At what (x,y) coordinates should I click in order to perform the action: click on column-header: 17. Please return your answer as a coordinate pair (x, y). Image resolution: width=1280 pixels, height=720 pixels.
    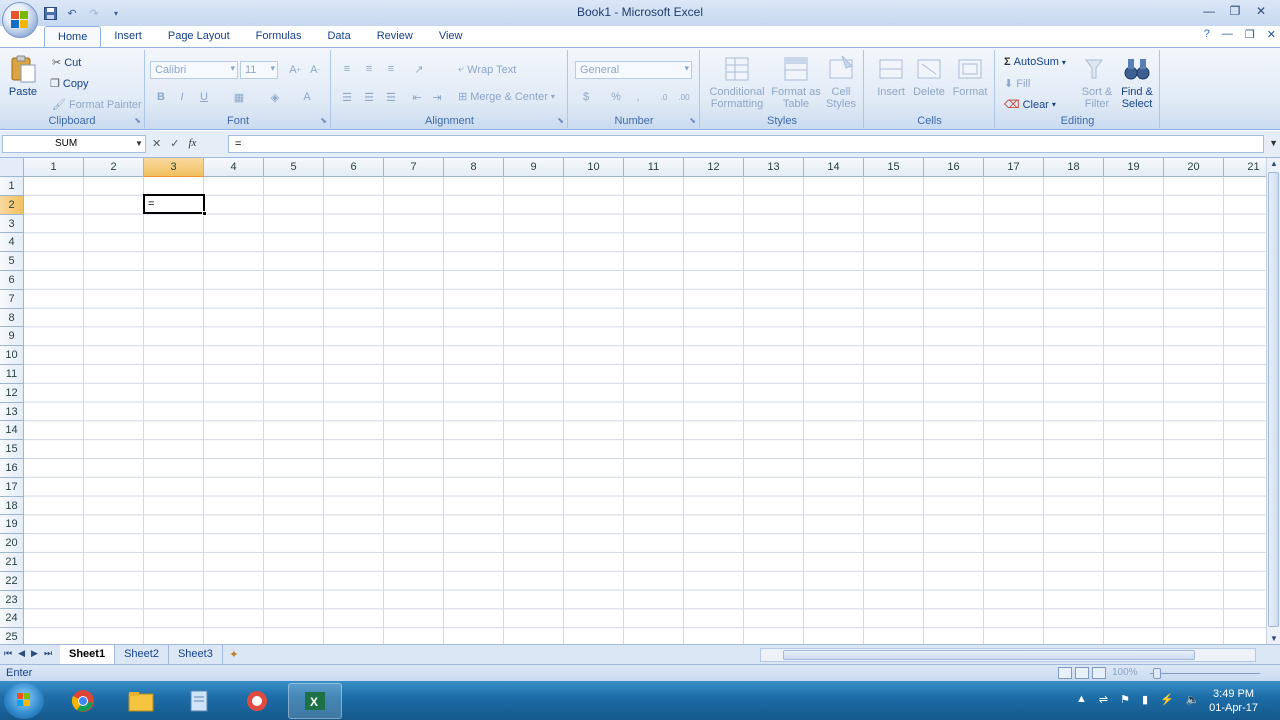
    Looking at the image, I should click on (1014, 167).